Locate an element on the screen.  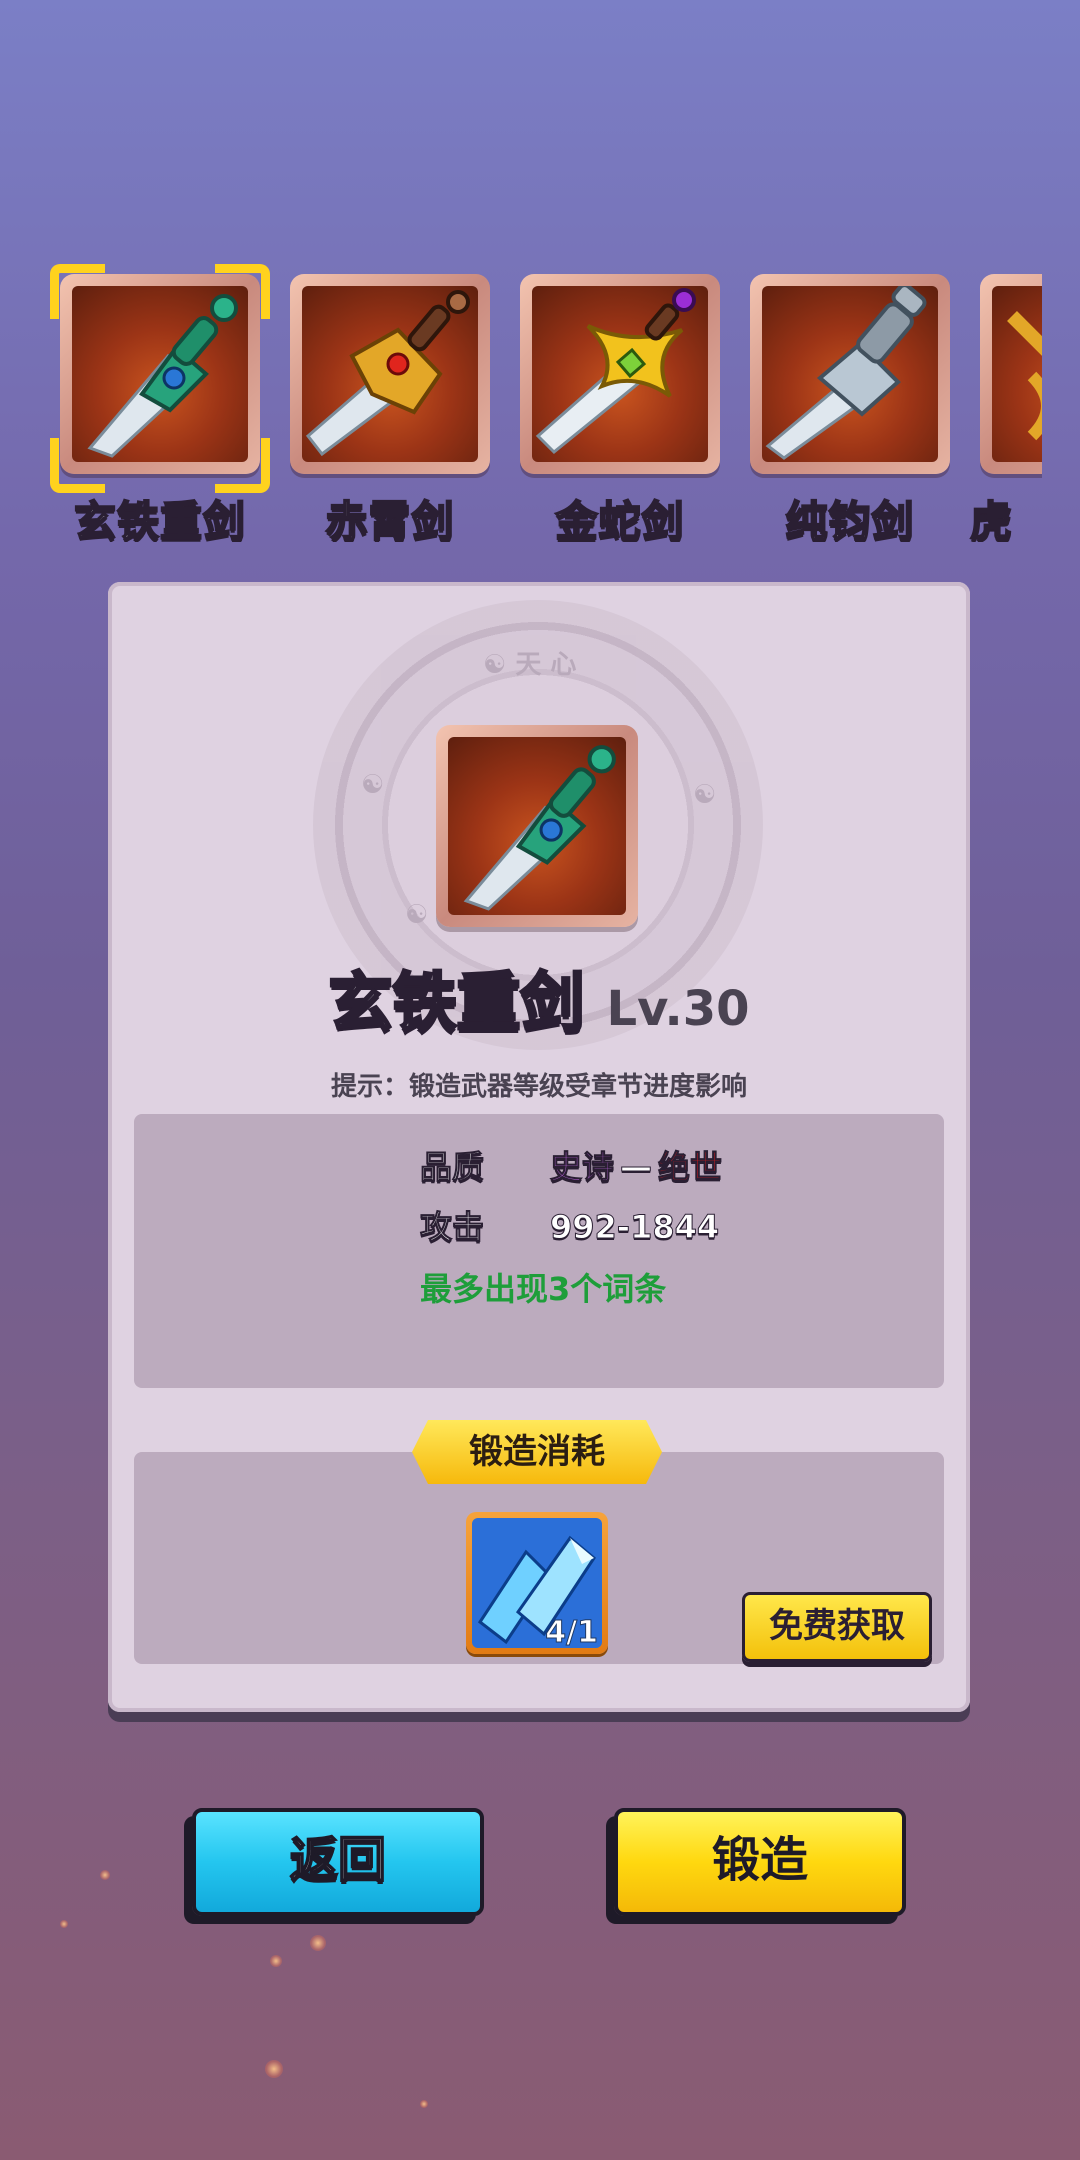
weapon-title: 玄铁重剑 Lv.30 is located at coordinates (539, 998).